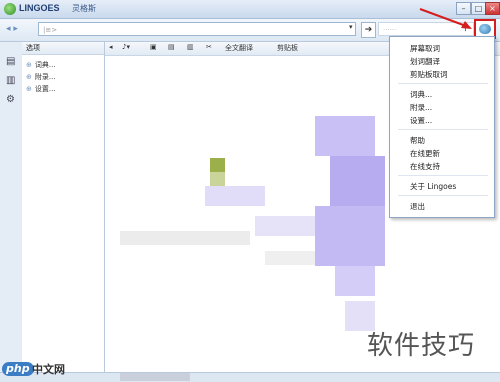 Image resolution: width=500 pixels, height=382 pixels. I want to click on menu-item-online-update: 在线更新, so click(425, 153).